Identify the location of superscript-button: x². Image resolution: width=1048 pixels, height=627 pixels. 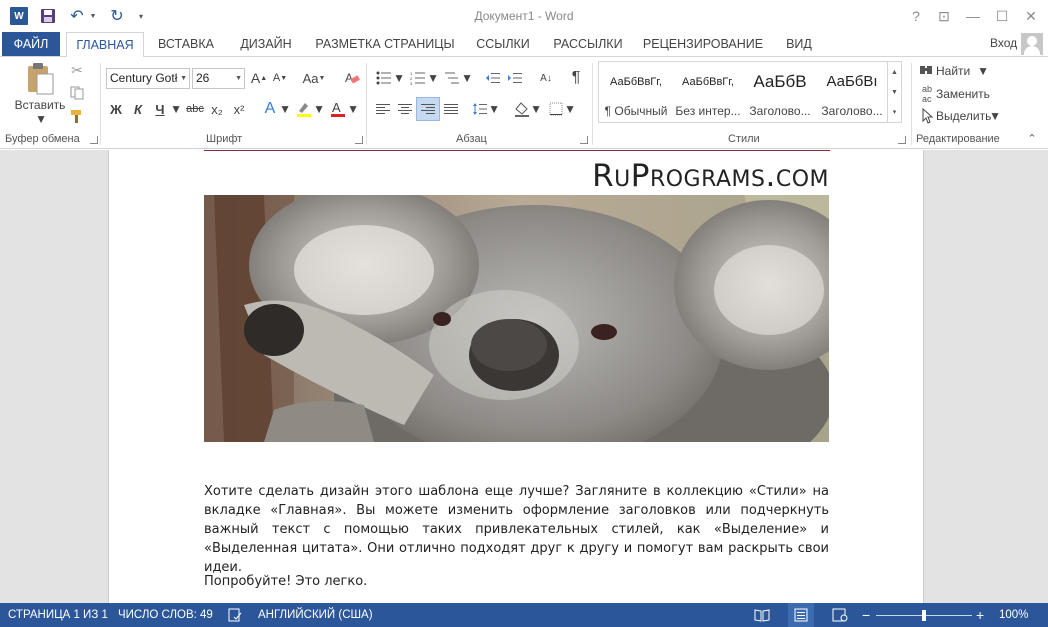
(239, 109).